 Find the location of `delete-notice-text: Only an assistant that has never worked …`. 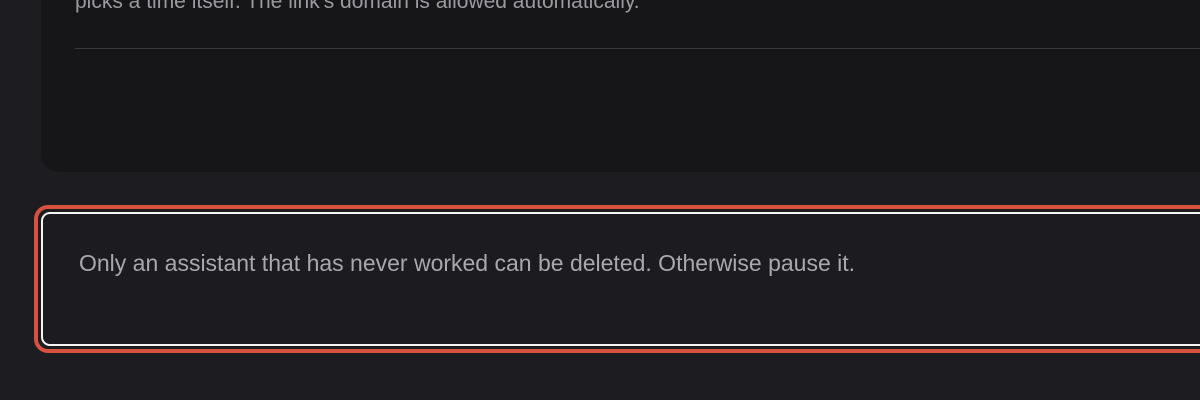

delete-notice-text: Only an assistant that has never worked … is located at coordinates (467, 263).